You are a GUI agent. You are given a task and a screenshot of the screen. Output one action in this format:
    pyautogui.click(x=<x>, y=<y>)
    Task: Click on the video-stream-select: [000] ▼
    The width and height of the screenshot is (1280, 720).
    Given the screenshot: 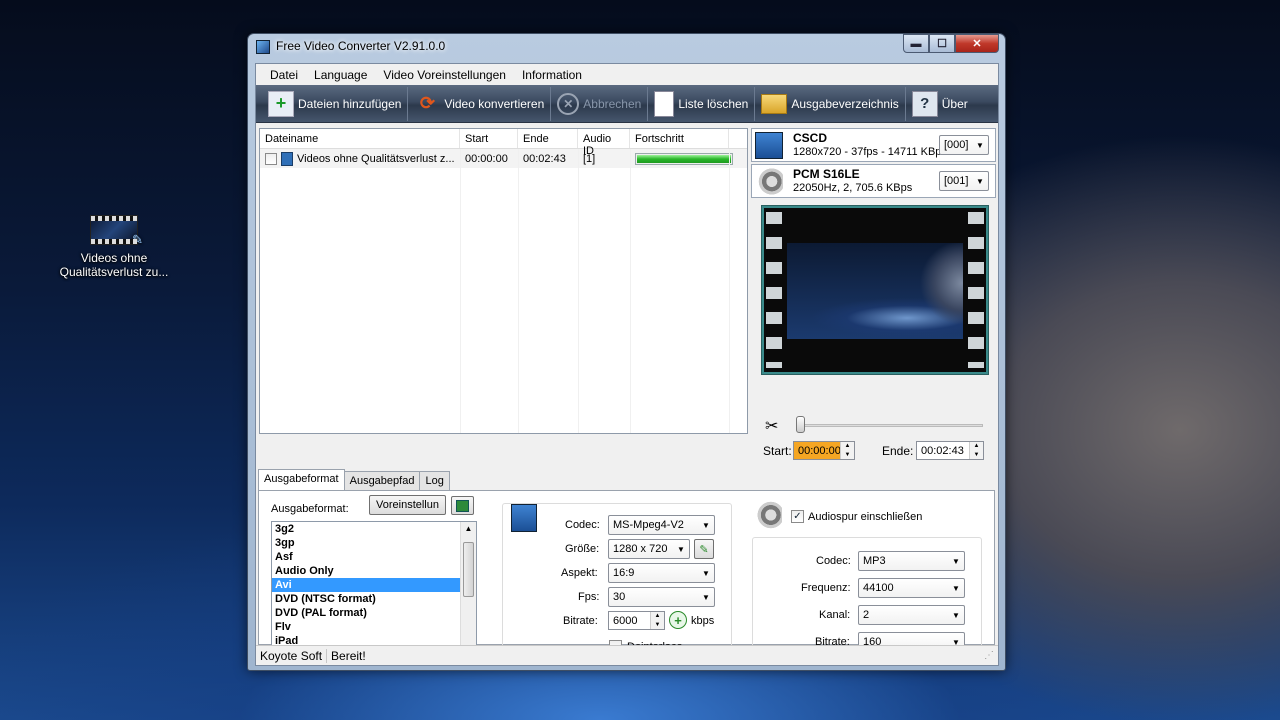 What is the action you would take?
    pyautogui.click(x=964, y=145)
    